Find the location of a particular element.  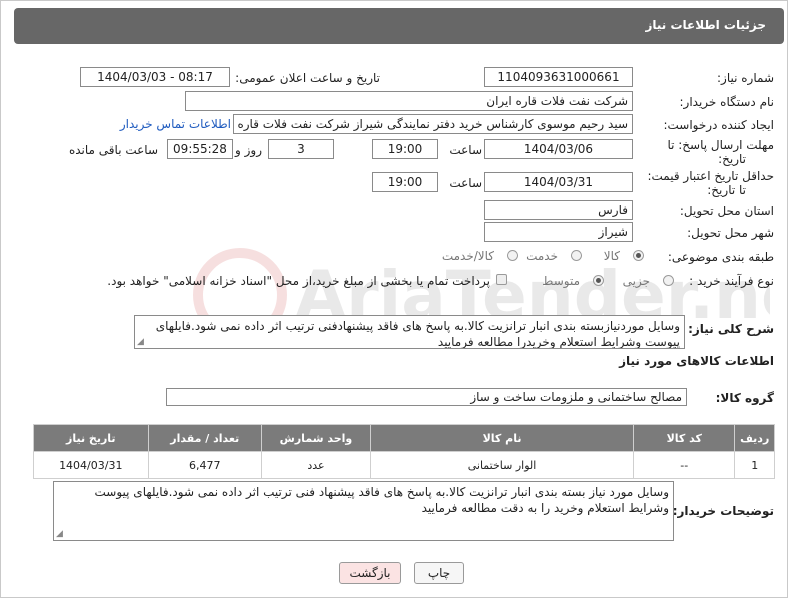

deadline-label-line2: تاریخ: is located at coordinates (732, 159).